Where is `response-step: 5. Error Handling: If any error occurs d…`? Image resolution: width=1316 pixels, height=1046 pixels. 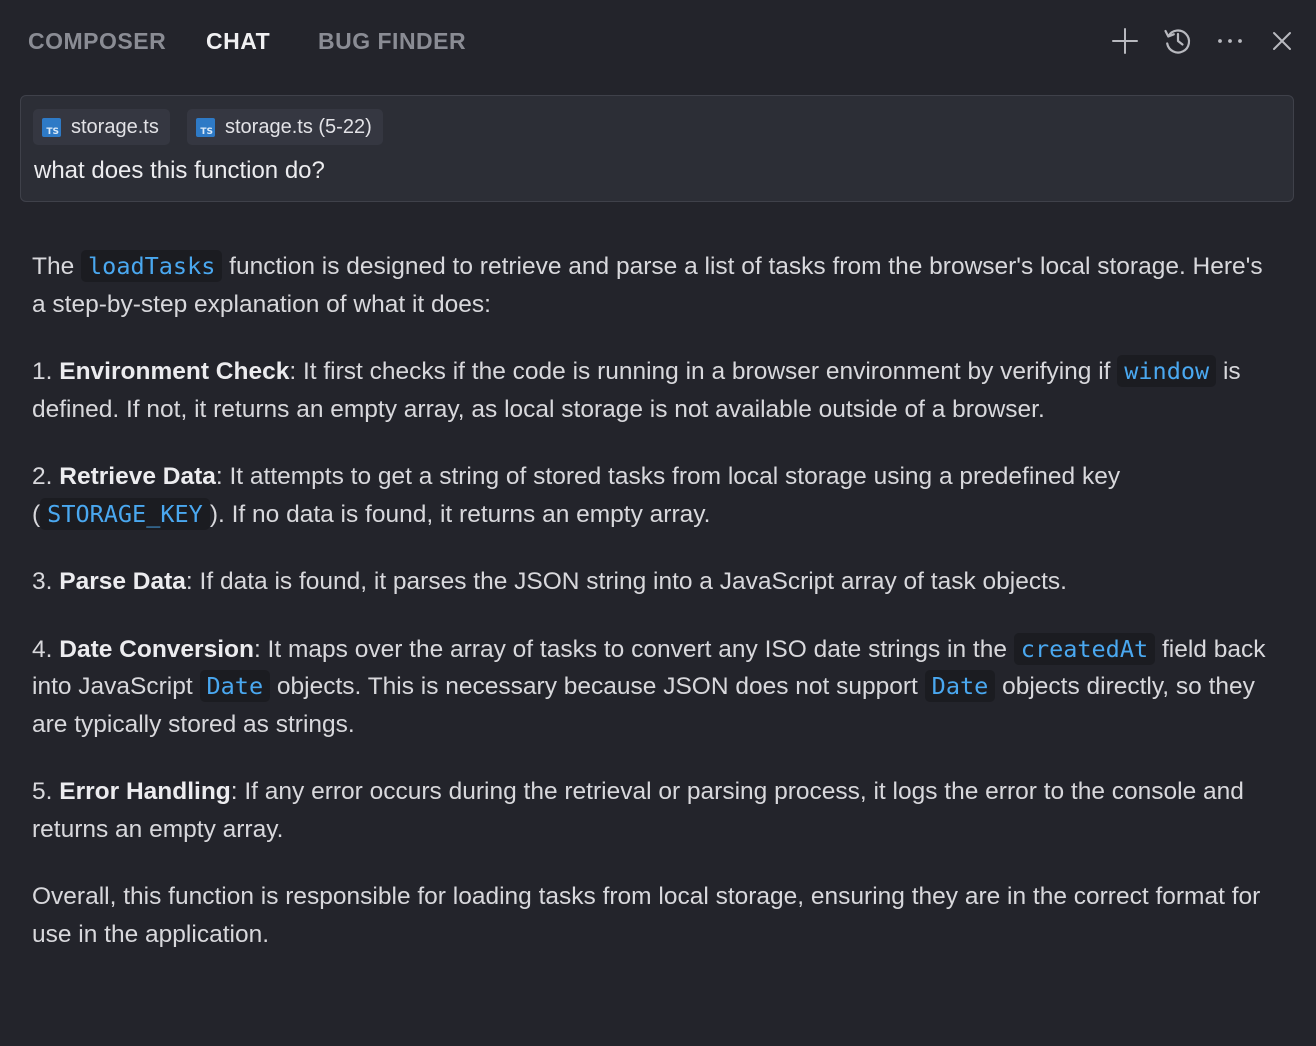 response-step: 5. Error Handling: If any error occurs d… is located at coordinates (638, 810).